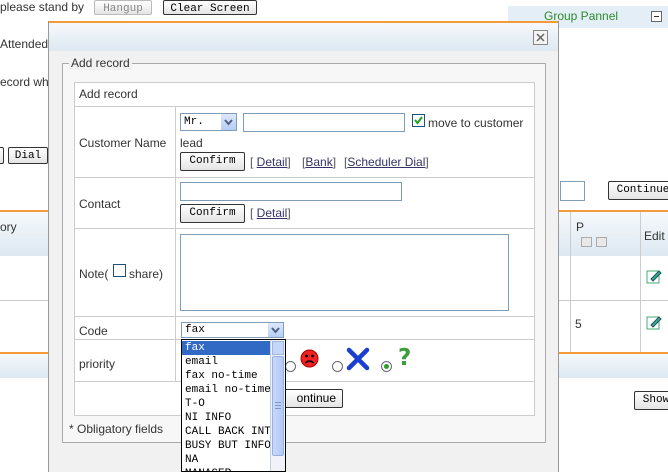  What do you see at coordinates (272, 213) in the screenshot?
I see `contact-detail-link: Detail` at bounding box center [272, 213].